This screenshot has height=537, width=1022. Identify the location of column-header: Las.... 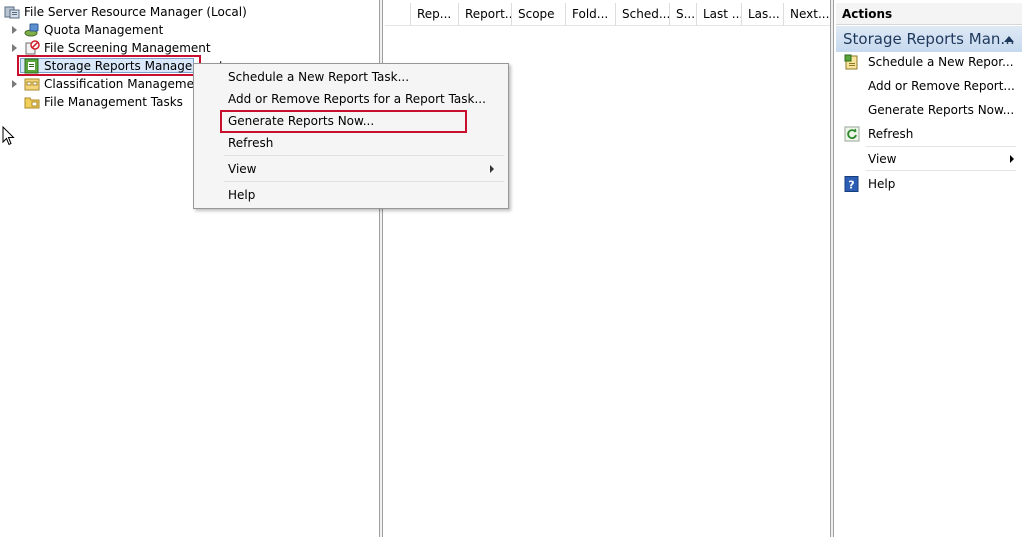
(762, 14).